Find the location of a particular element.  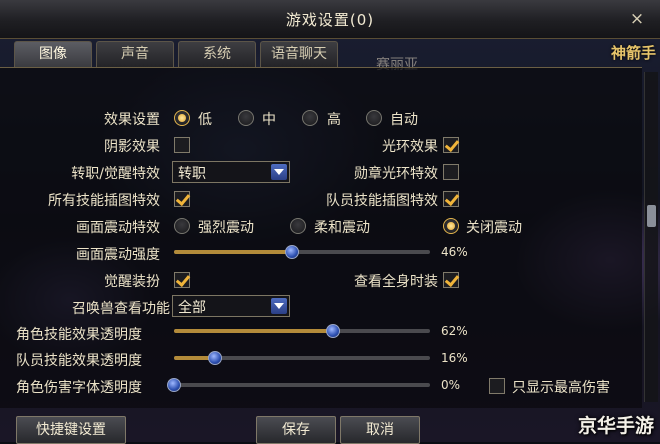

shake-strength-value: 46% is located at coordinates (454, 252).